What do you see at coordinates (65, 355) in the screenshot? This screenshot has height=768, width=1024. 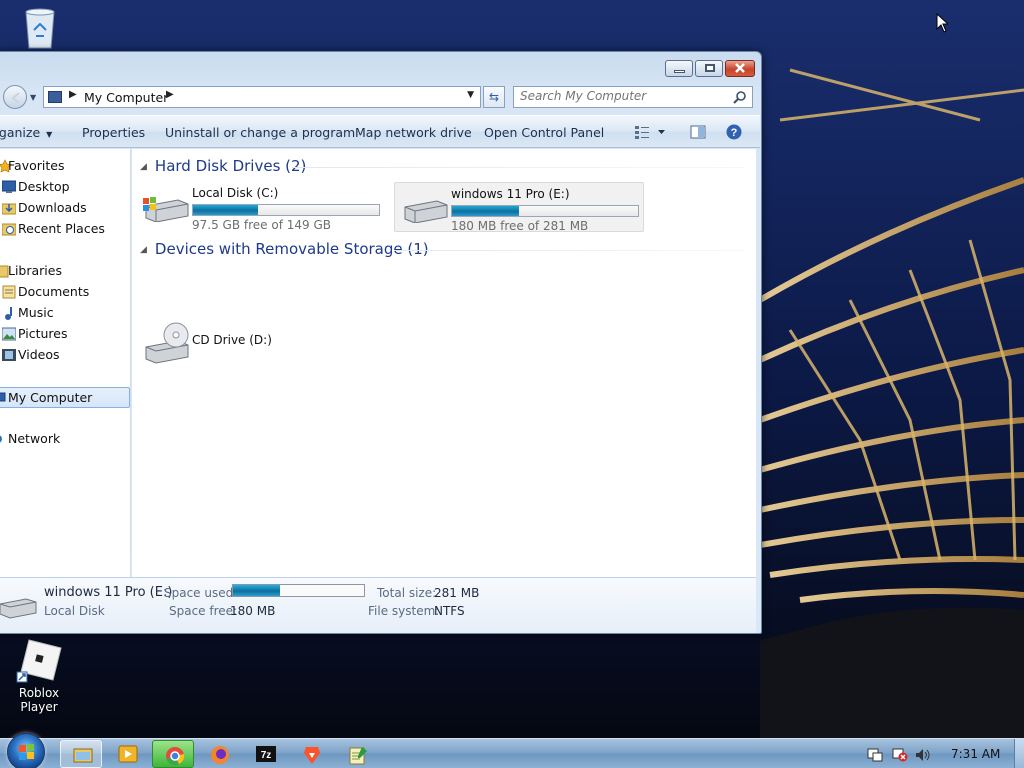 I see `nav-videos: Videos` at bounding box center [65, 355].